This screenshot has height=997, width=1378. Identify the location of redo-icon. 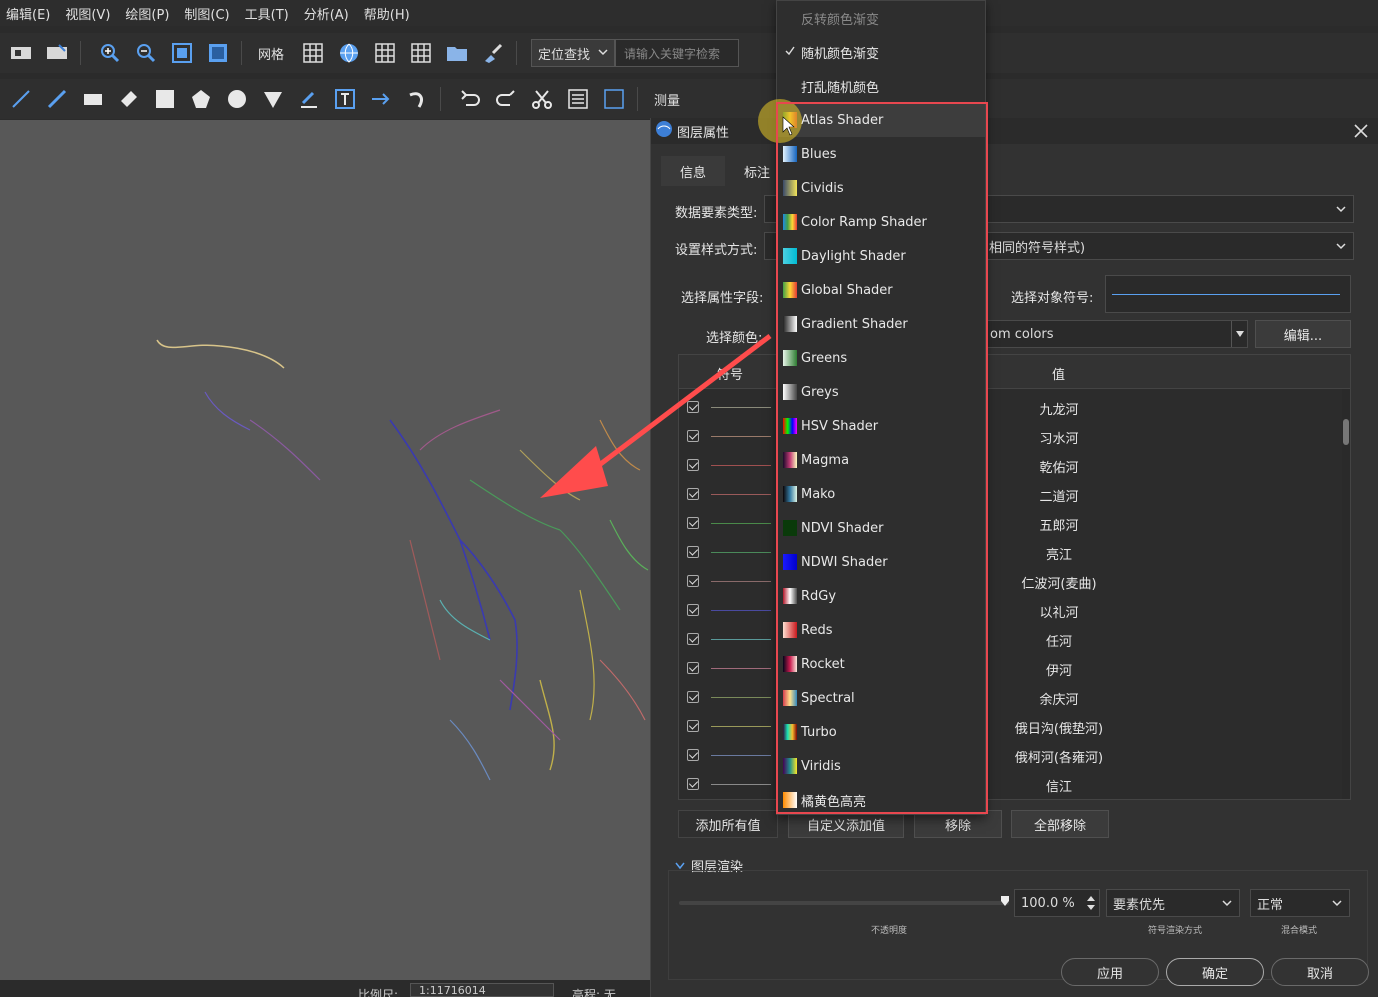
(506, 99).